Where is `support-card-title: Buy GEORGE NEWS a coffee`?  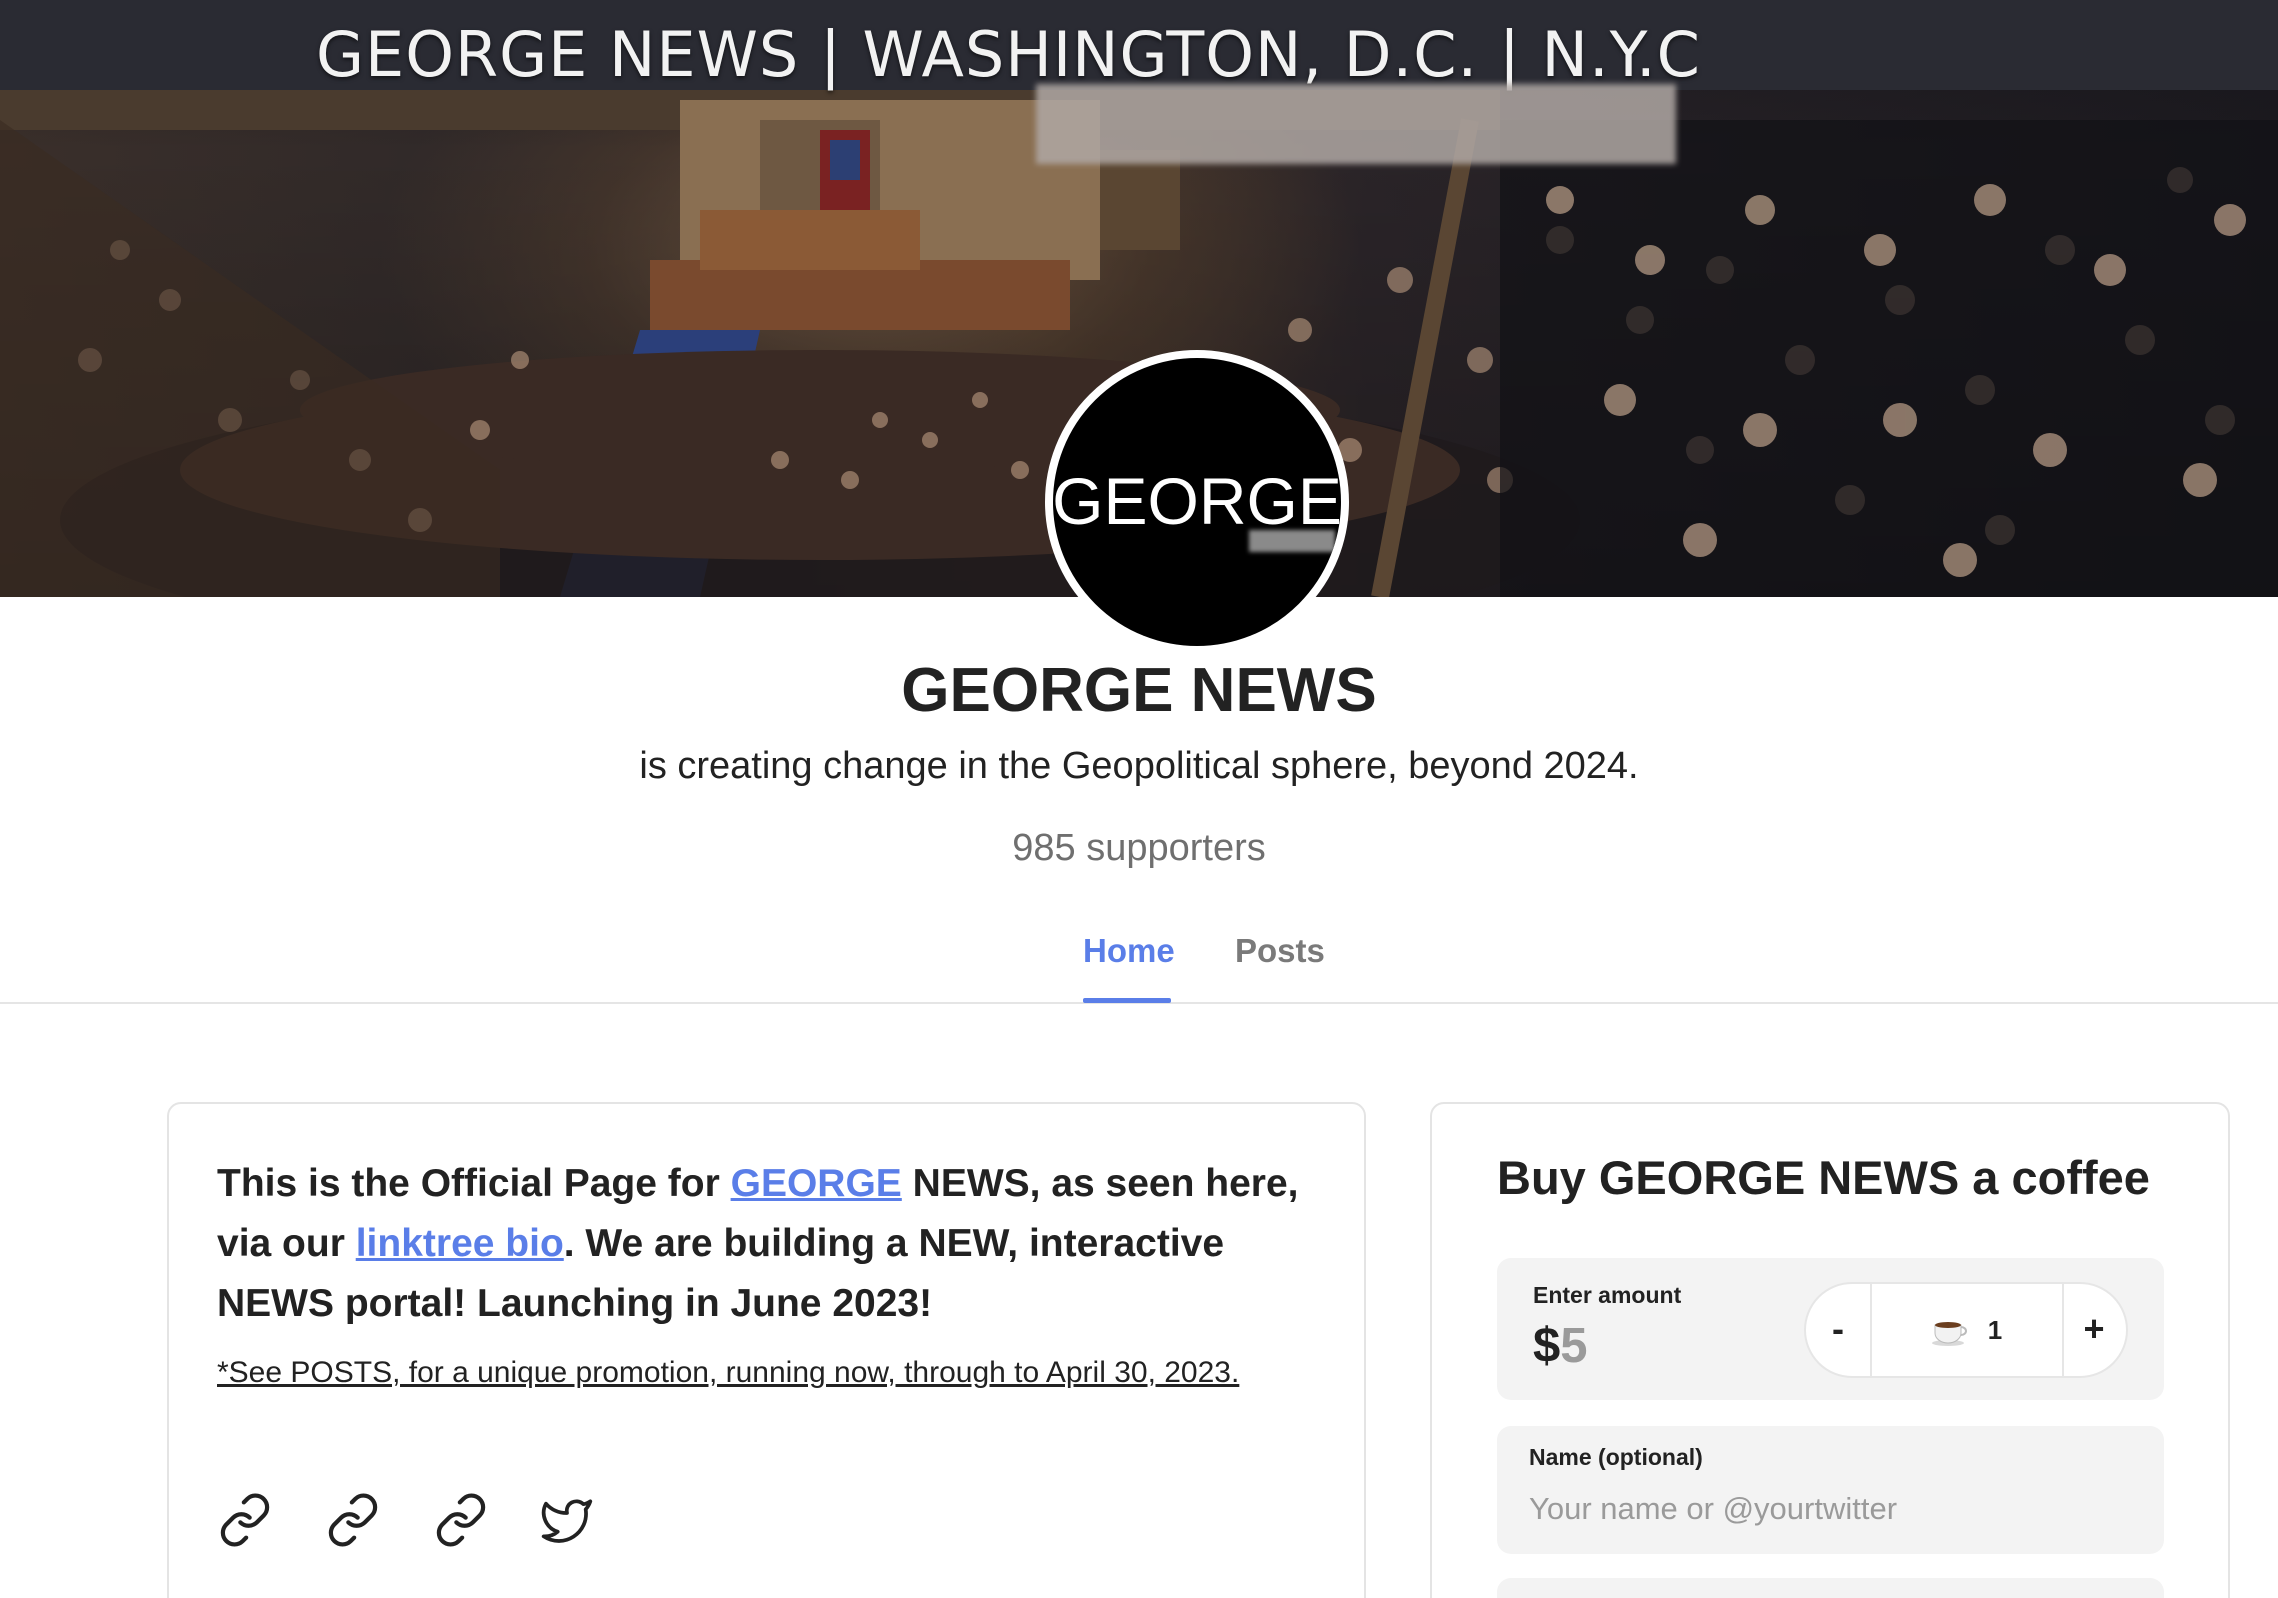
support-card-title: Buy GEORGE NEWS a coffee is located at coordinates (1823, 1177).